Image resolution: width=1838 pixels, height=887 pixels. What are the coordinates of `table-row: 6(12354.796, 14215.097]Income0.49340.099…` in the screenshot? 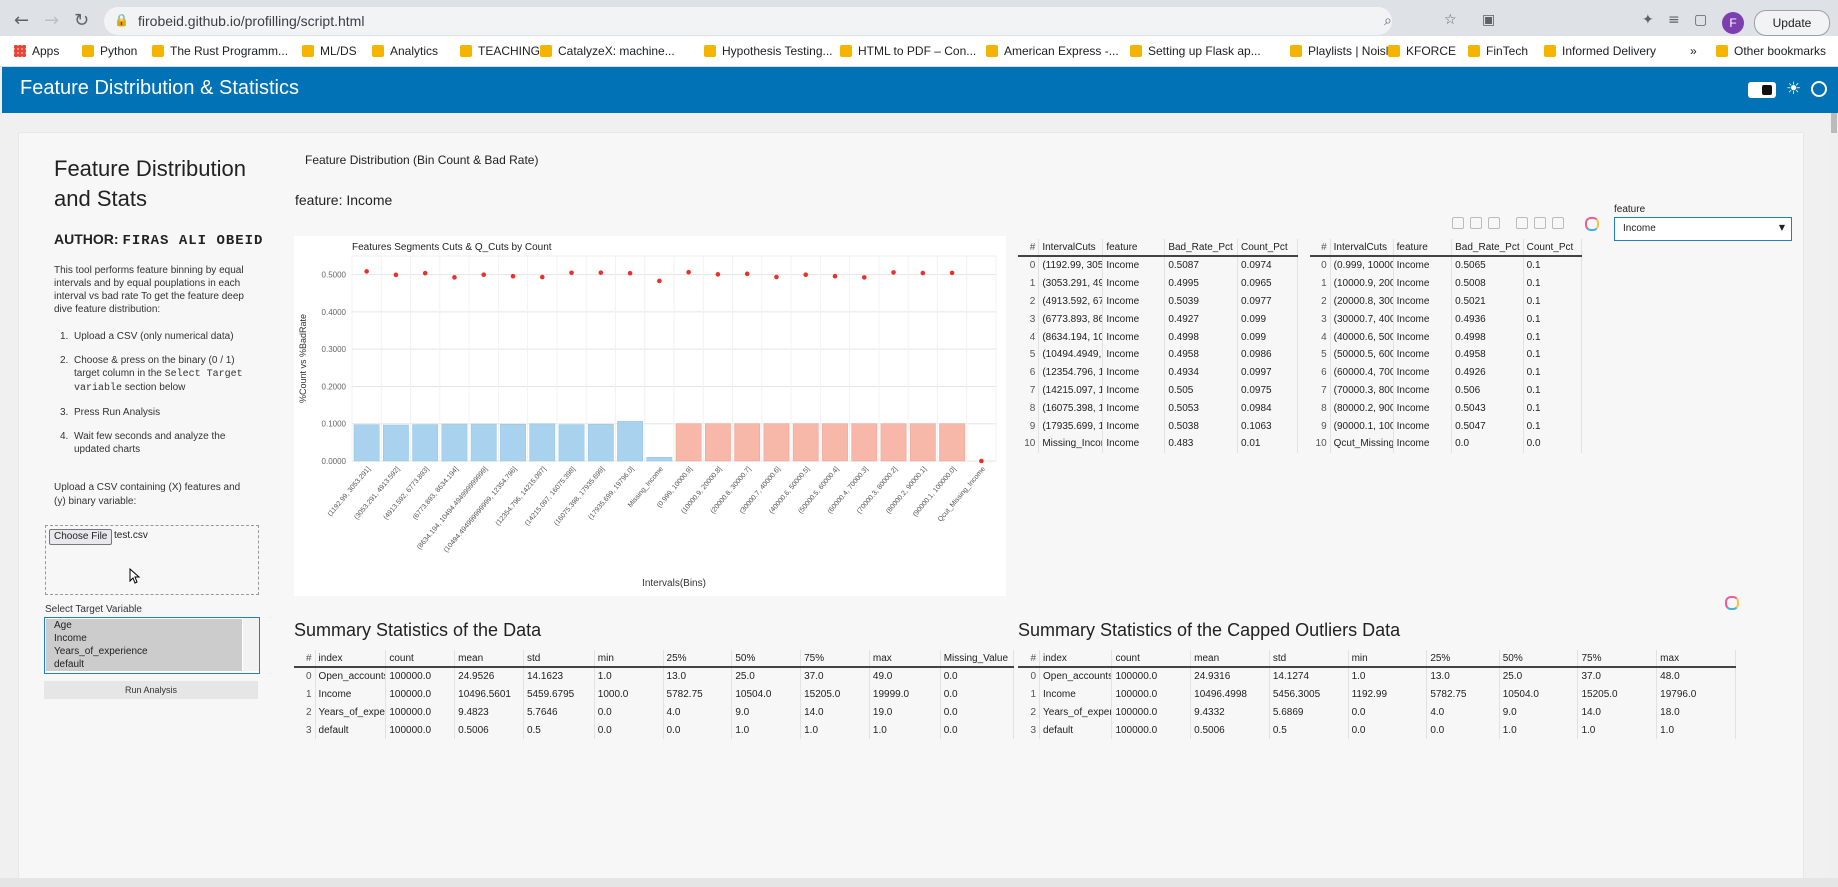 It's located at (1158, 372).